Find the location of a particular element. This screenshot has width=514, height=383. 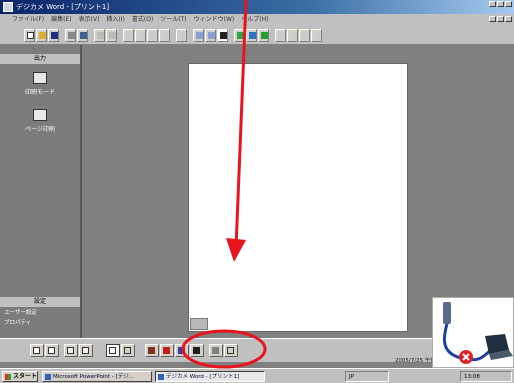

menu-view: 表示(V) is located at coordinates (89, 20).